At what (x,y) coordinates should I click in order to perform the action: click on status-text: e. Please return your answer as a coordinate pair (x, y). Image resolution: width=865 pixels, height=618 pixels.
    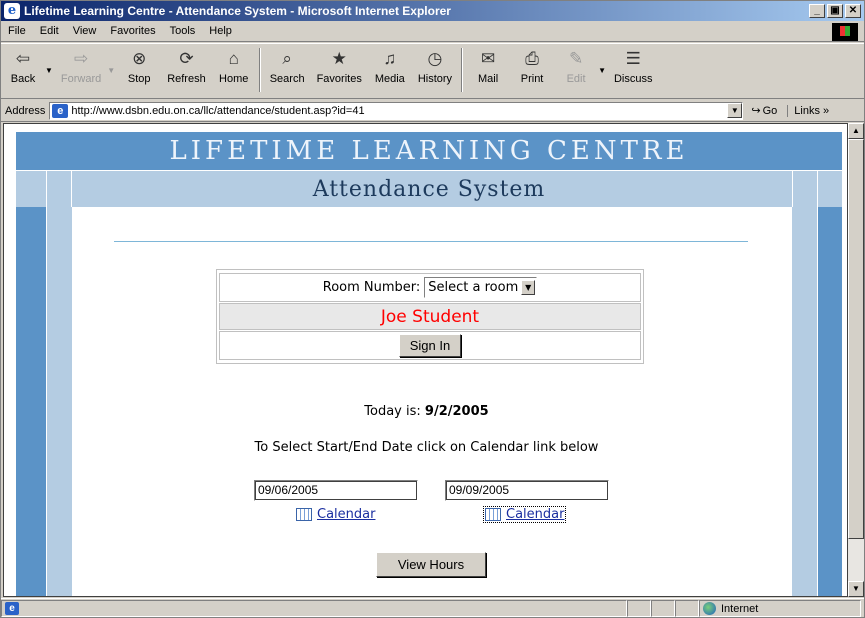
    Looking at the image, I should click on (314, 608).